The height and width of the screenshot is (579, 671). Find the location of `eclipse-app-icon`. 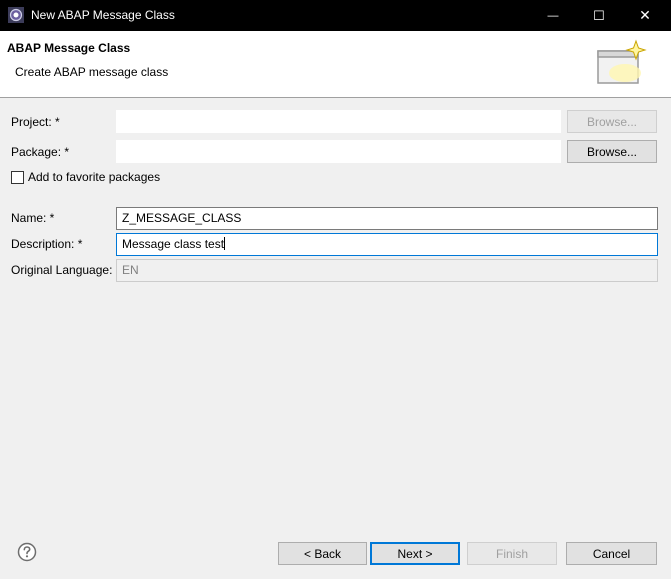

eclipse-app-icon is located at coordinates (16, 15).